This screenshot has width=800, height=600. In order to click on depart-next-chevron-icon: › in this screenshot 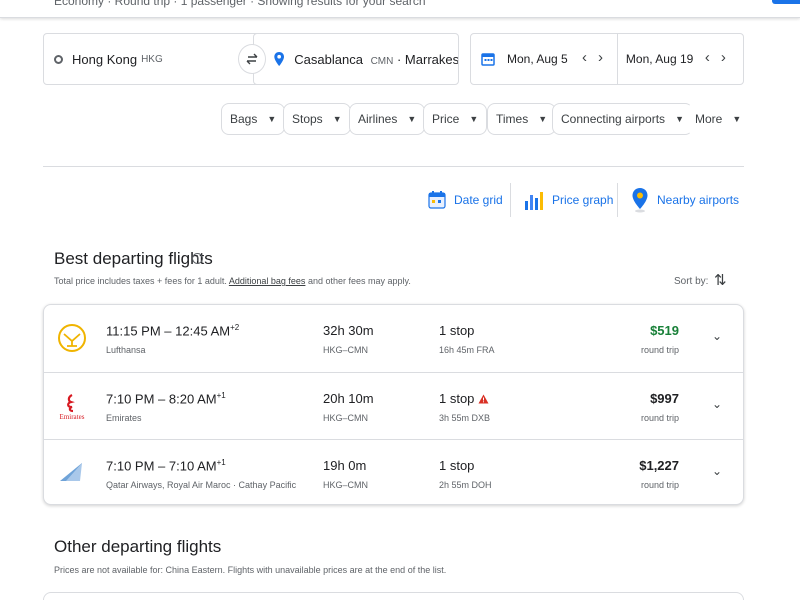, I will do `click(600, 57)`.